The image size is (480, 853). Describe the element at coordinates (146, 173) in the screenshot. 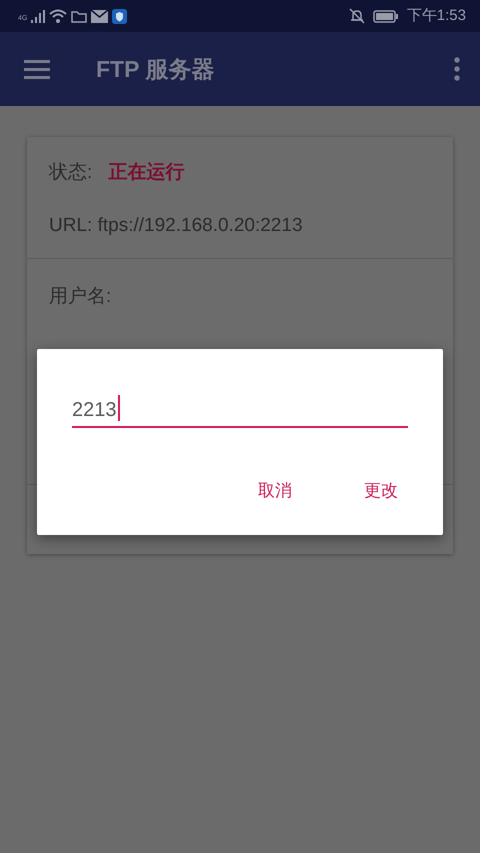

I see `status-value: 正在运行` at that location.